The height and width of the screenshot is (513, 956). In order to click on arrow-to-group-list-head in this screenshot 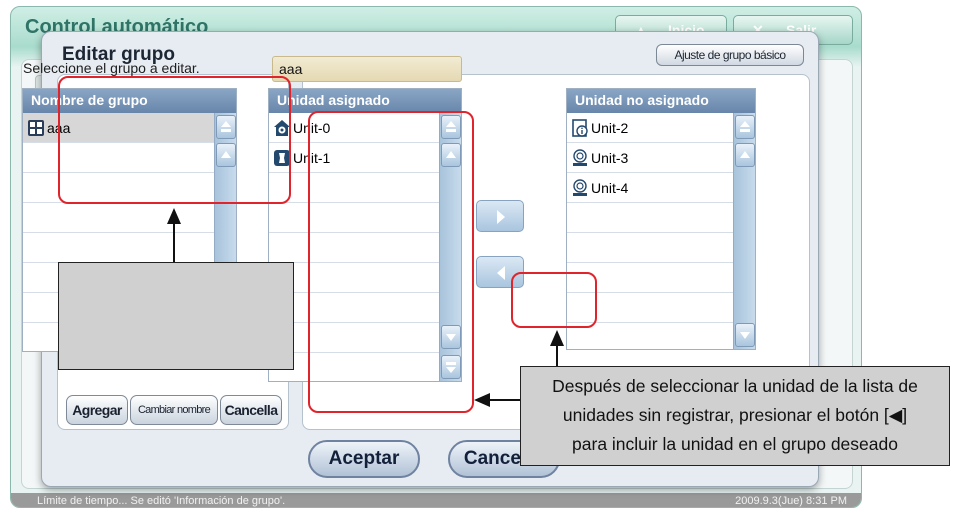, I will do `click(174, 216)`.